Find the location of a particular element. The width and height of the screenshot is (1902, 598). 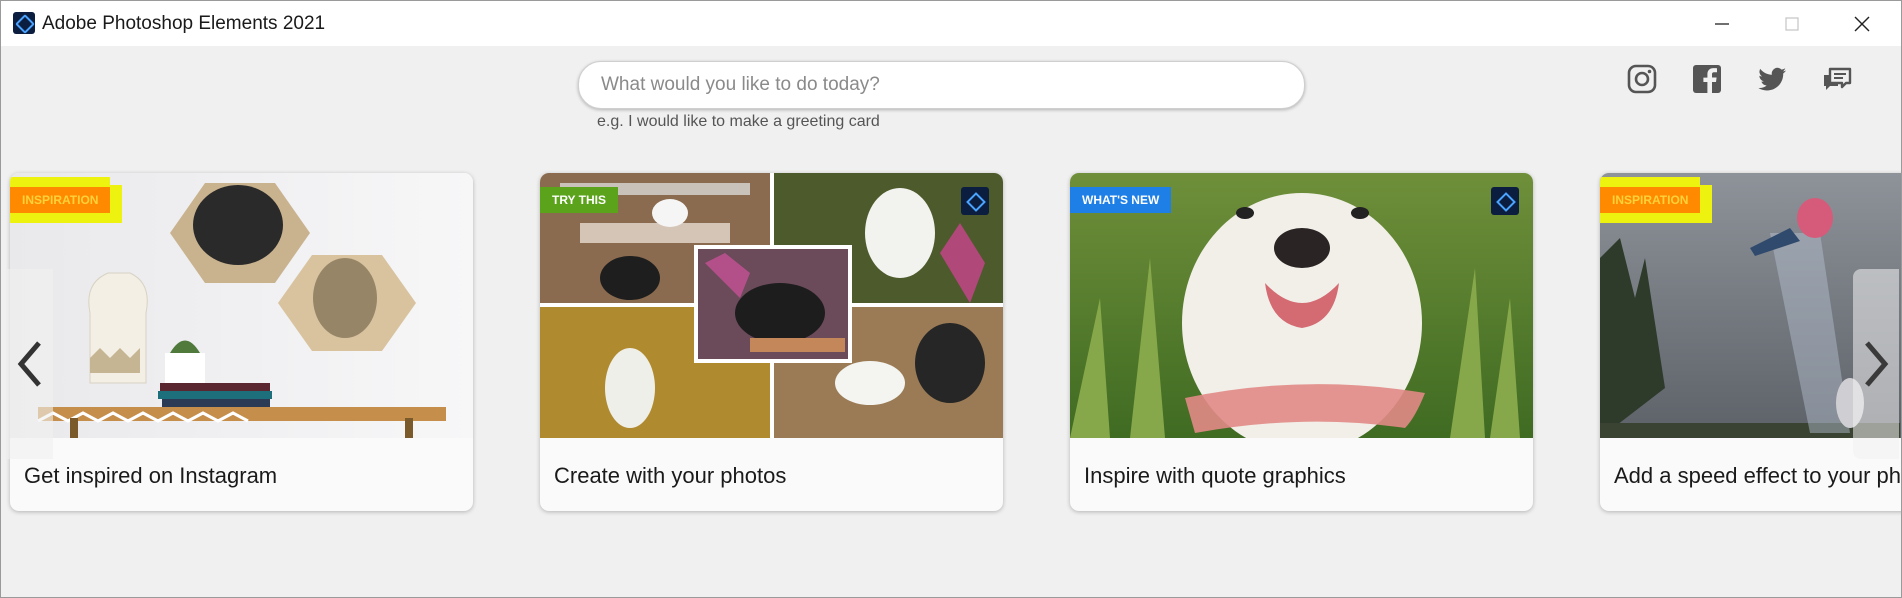

minimize-icon is located at coordinates (1722, 23).